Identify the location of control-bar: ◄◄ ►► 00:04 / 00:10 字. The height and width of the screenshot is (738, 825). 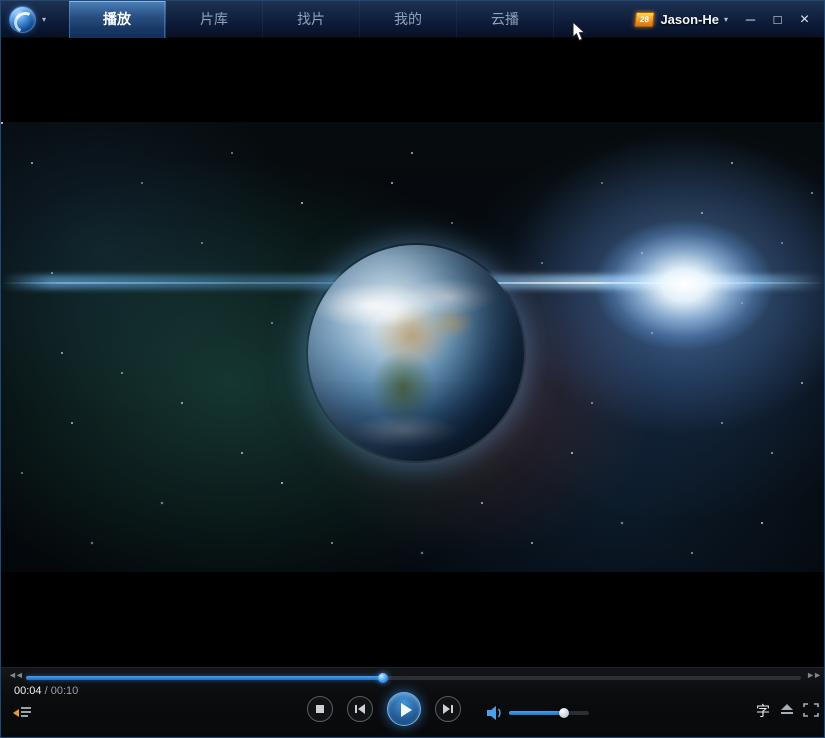
(412, 702).